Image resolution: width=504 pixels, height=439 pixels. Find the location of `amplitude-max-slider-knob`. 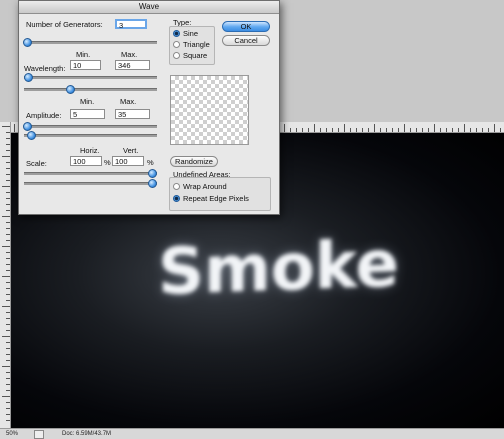

amplitude-max-slider-knob is located at coordinates (31, 135).